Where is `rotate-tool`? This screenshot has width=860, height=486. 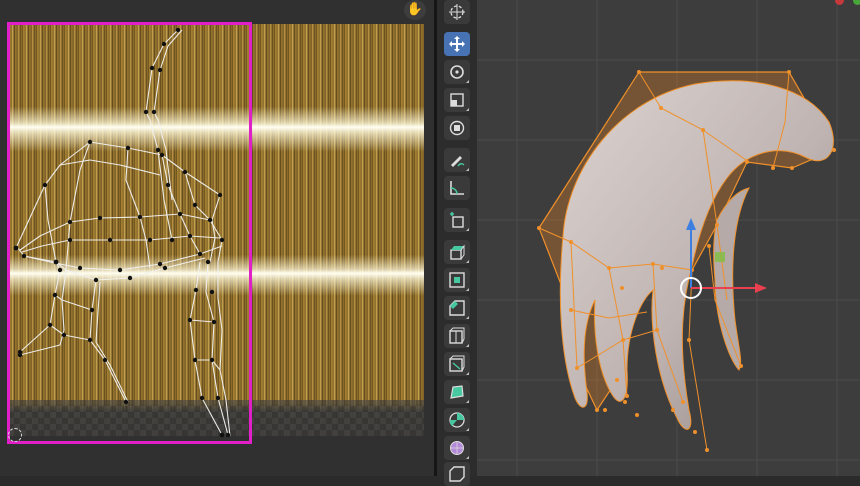 rotate-tool is located at coordinates (457, 72).